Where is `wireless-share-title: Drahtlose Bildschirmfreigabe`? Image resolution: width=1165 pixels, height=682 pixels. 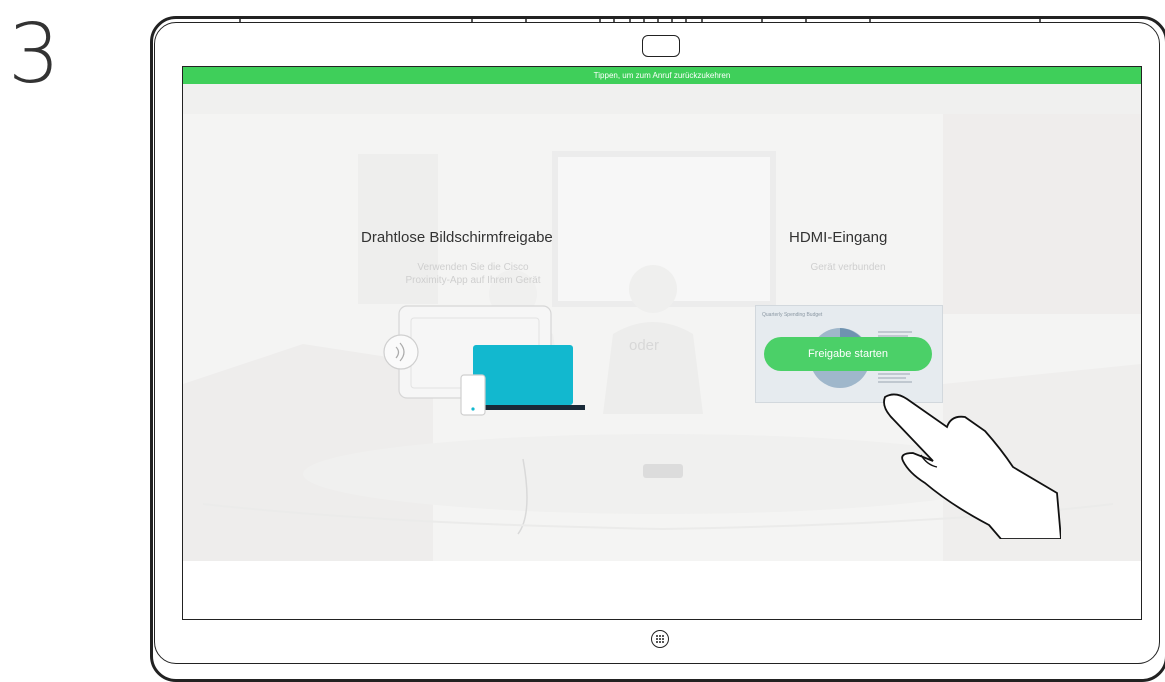
wireless-share-title: Drahtlose Bildschirmfreigabe is located at coordinates (457, 237).